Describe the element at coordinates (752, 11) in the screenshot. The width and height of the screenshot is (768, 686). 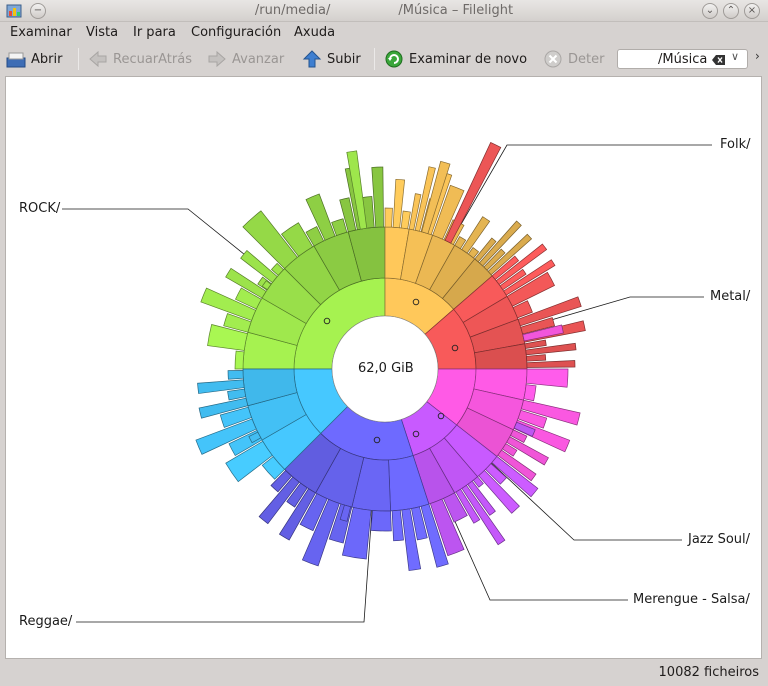
I see `close-icon: ×` at that location.